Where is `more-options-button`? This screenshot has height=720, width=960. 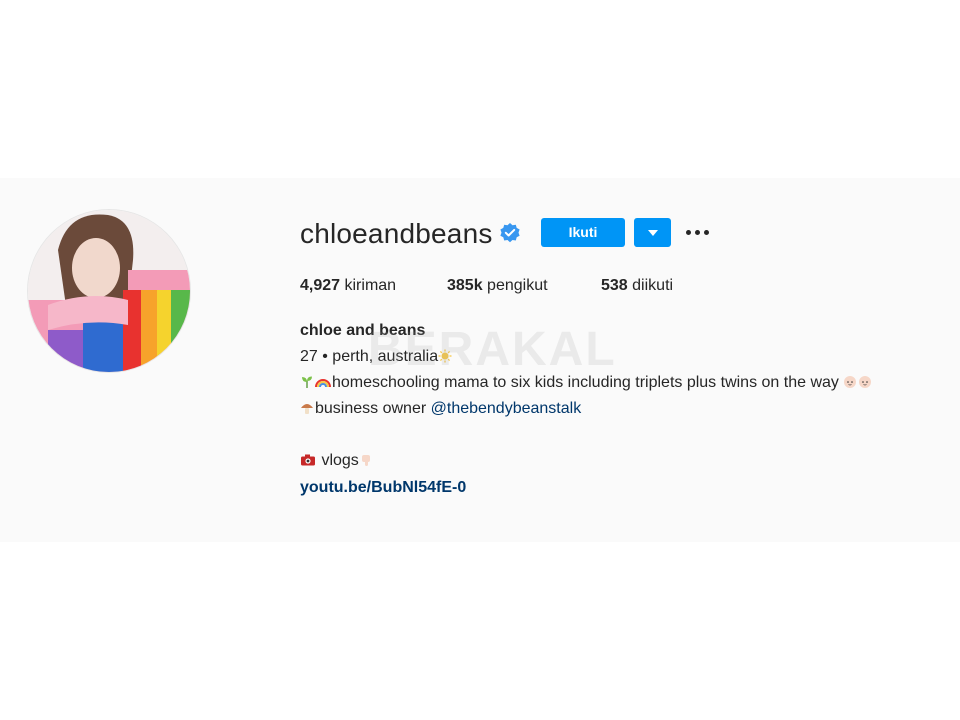 more-options-button is located at coordinates (698, 233).